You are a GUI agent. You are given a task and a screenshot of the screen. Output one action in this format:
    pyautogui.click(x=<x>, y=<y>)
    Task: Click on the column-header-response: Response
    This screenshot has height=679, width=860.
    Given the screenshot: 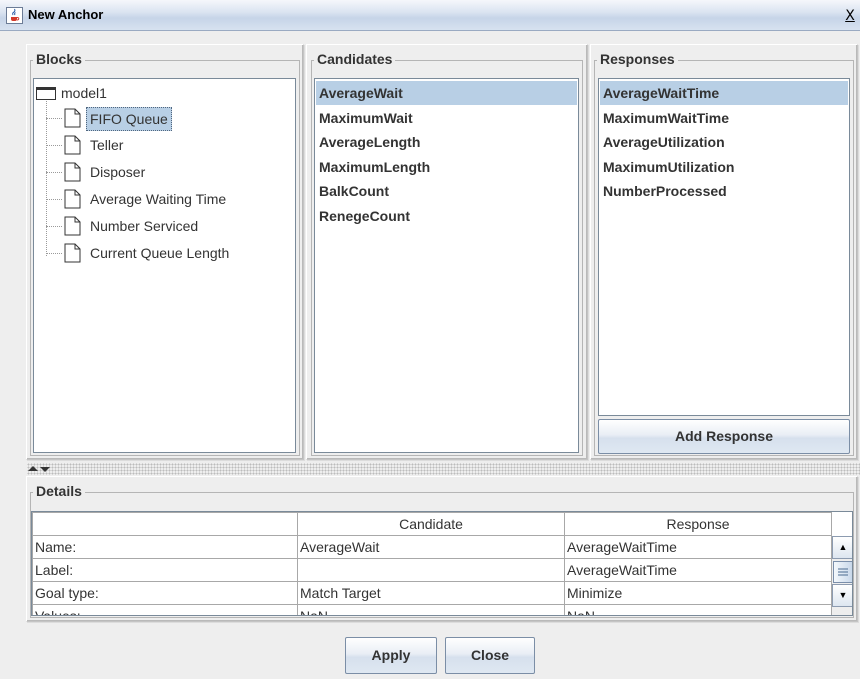 What is the action you would take?
    pyautogui.click(x=698, y=524)
    